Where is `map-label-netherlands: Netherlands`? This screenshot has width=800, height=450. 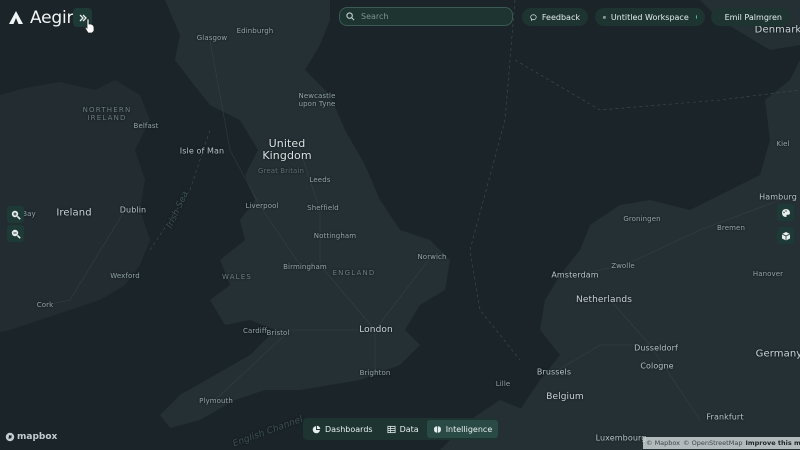
map-label-netherlands: Netherlands is located at coordinates (604, 300).